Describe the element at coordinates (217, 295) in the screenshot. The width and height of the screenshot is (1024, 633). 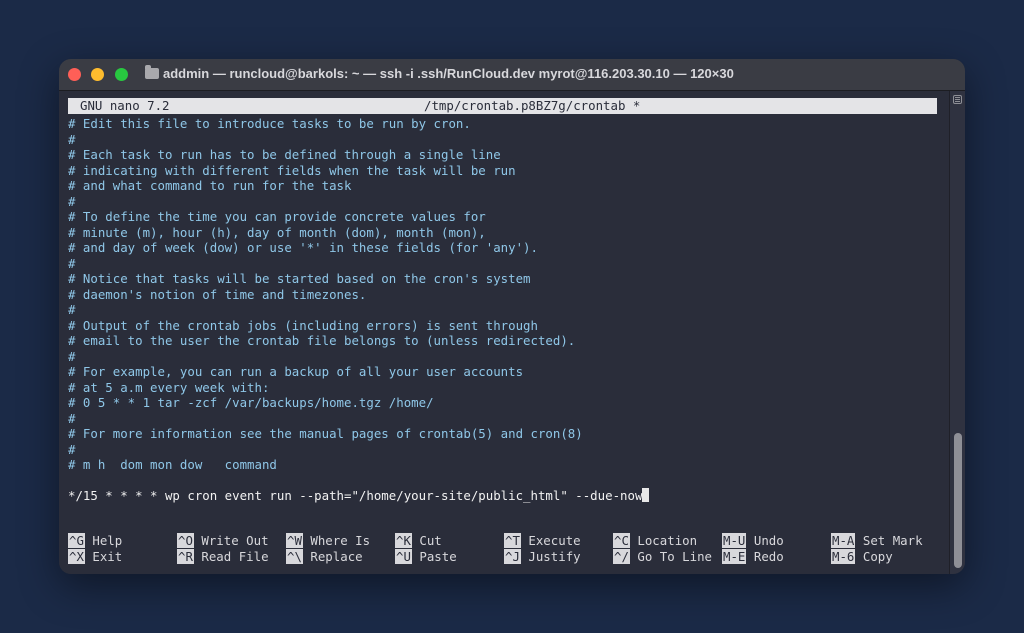
I see `editor-line: # daemon's notion of time and timezones.` at that location.